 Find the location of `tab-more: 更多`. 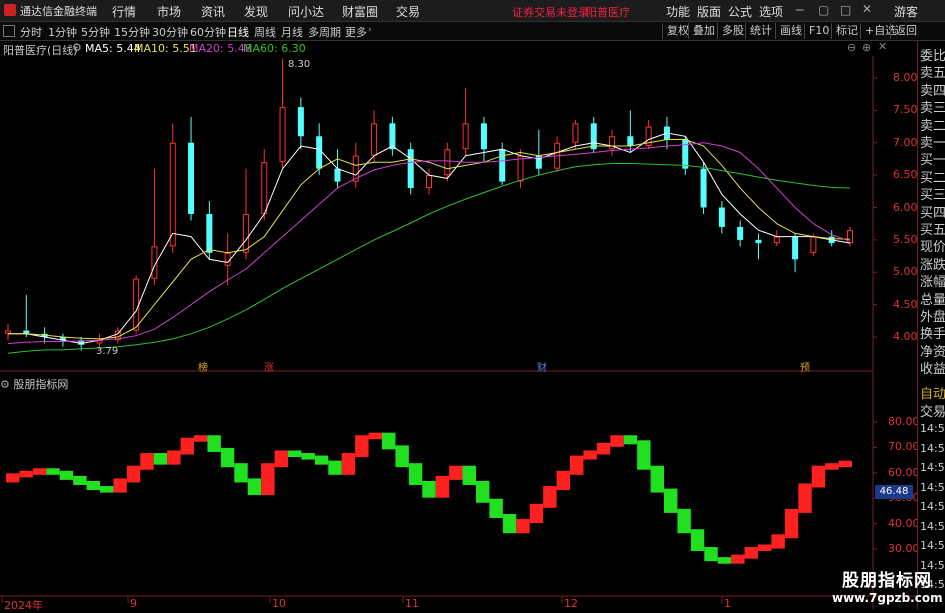

tab-more: 更多 is located at coordinates (356, 32).